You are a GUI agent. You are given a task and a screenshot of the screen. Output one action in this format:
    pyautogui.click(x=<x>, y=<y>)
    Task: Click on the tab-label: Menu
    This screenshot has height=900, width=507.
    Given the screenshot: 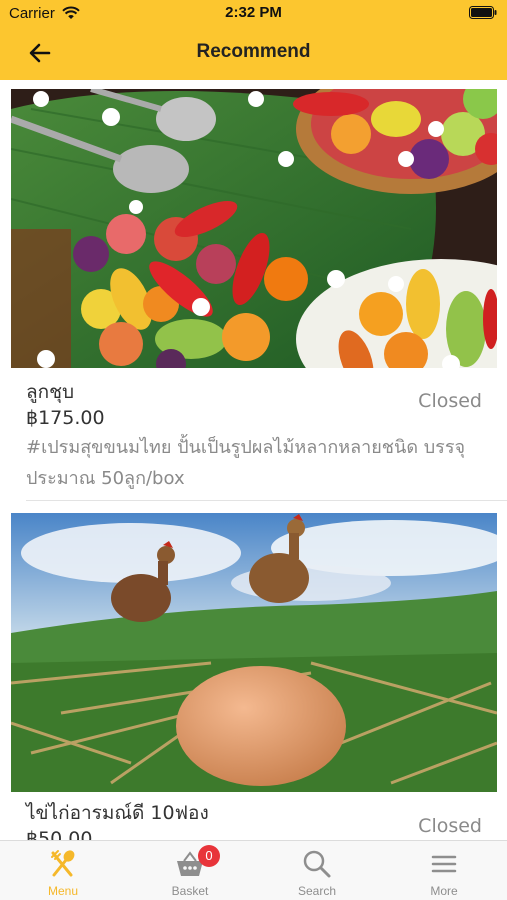 What is the action you would take?
    pyautogui.click(x=63, y=891)
    